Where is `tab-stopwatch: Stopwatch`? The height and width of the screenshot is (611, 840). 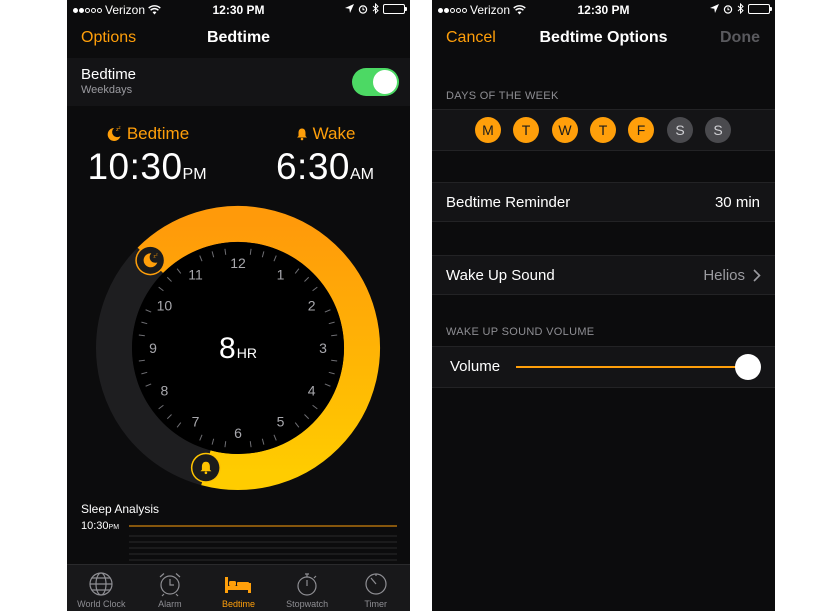
tab-stopwatch: Stopwatch is located at coordinates (307, 588).